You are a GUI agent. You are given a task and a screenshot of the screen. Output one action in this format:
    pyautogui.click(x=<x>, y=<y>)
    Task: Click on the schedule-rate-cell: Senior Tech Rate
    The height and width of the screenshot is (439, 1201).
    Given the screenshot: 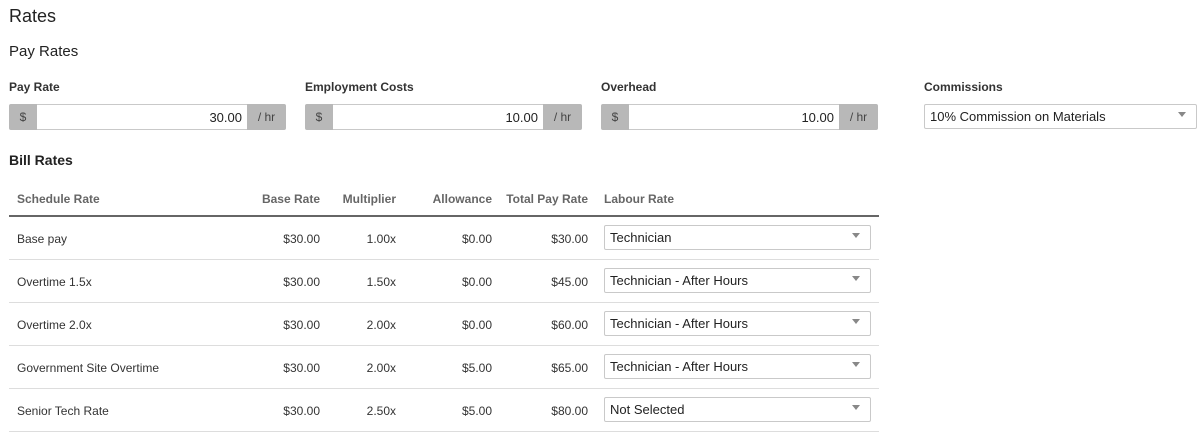 What is the action you would take?
    pyautogui.click(x=63, y=411)
    